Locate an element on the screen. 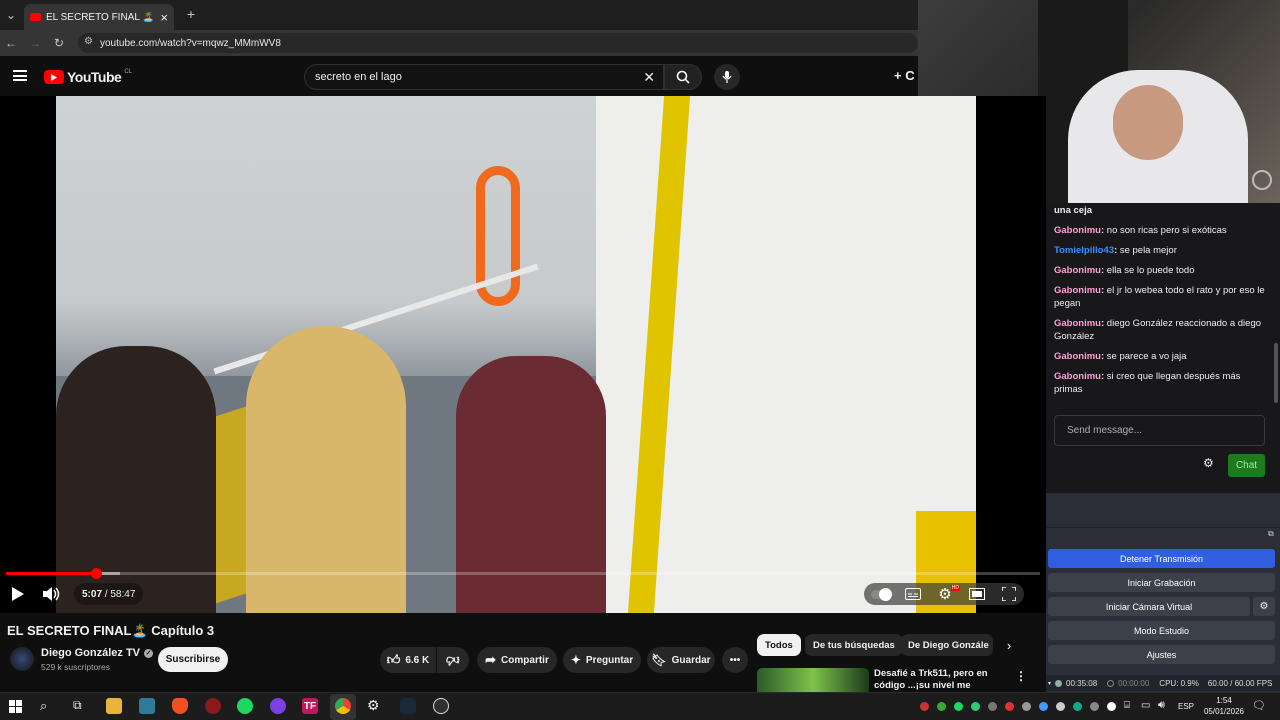  tab-search-chevron-icon: ⌄ is located at coordinates (11, 15).